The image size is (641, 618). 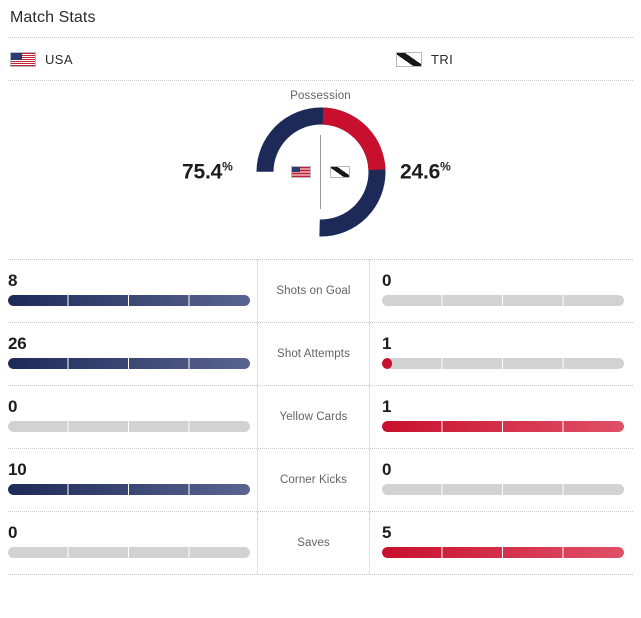 I want to click on stat-label-cell: Corner Kicks, so click(x=313, y=480).